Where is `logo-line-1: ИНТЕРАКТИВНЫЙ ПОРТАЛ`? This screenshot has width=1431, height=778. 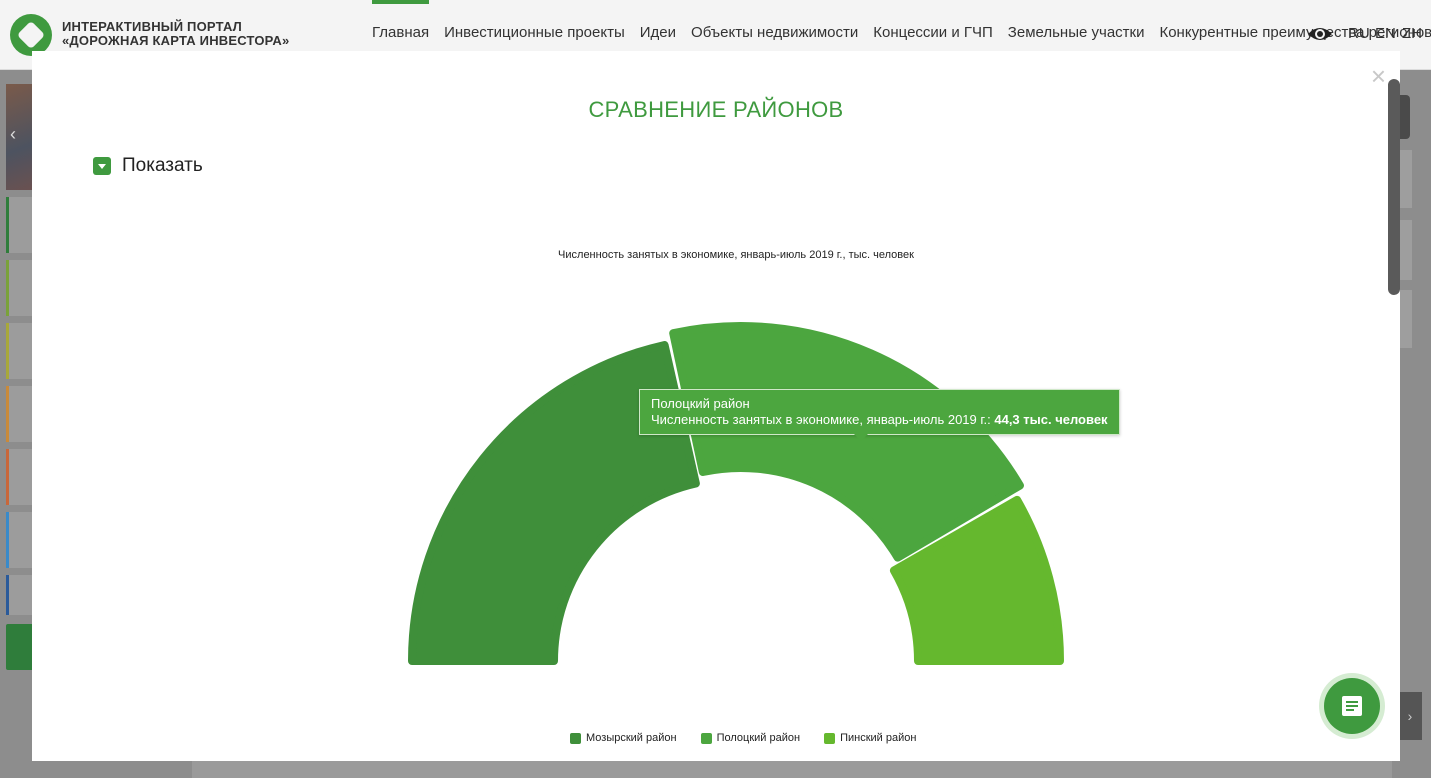 logo-line-1: ИНТЕРАКТИВНЫЙ ПОРТАЛ is located at coordinates (152, 26).